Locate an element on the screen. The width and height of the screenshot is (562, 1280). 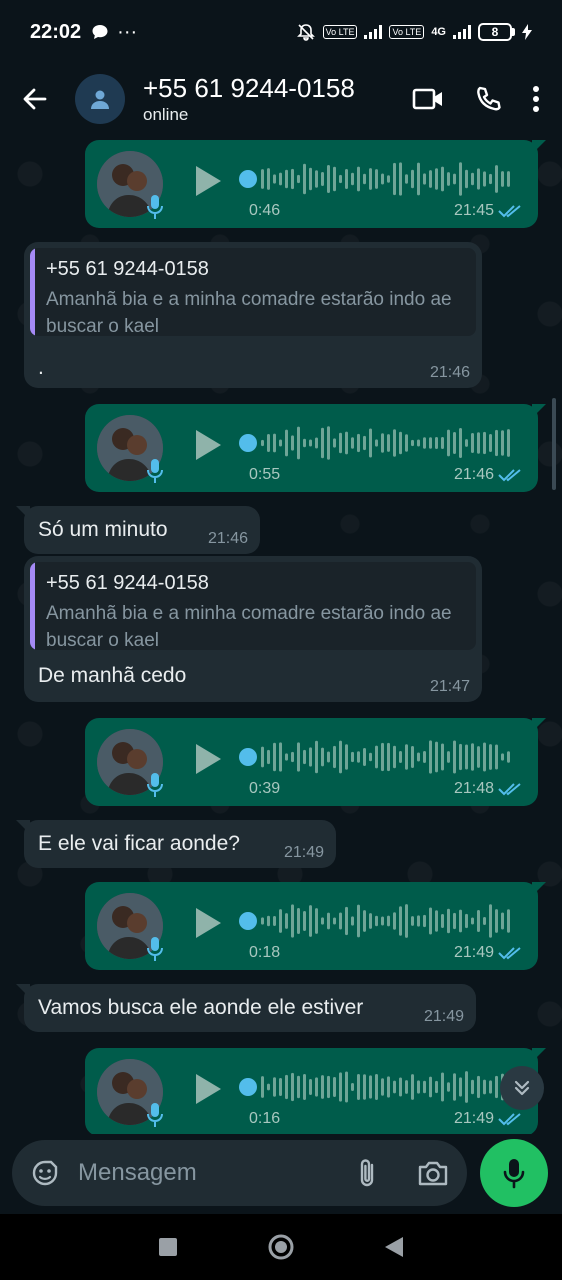
status-bar: 22:02 ··· Vo LTE Vo LTE 4G 8 is located at coordinates (281, 32).